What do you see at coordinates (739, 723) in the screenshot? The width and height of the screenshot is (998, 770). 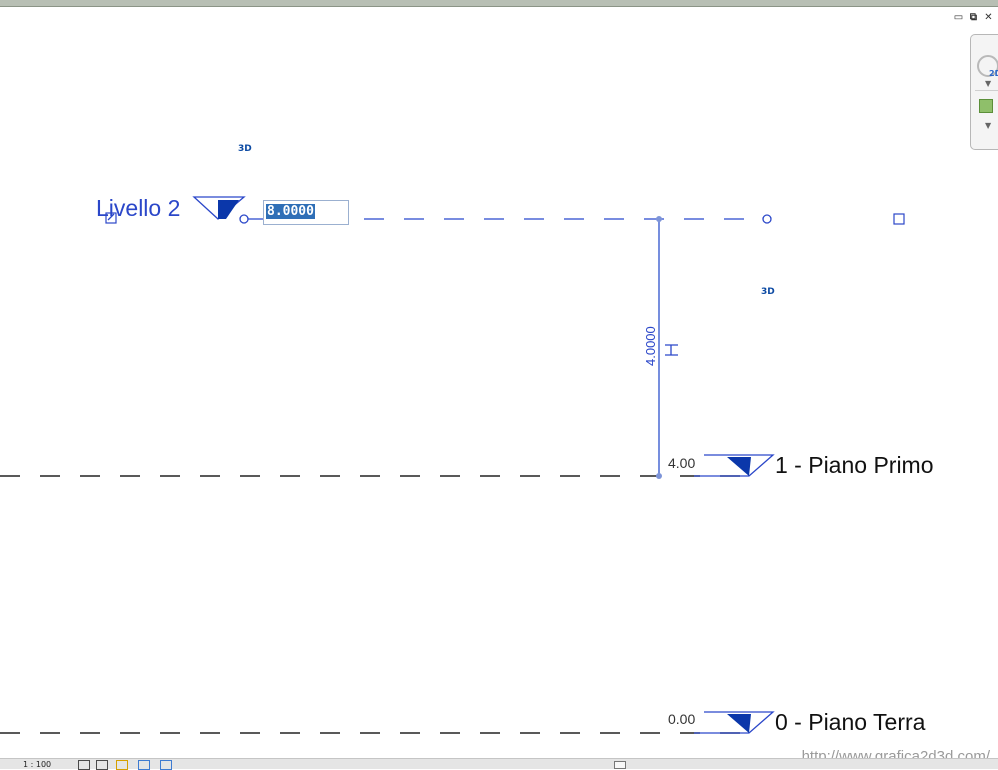 I see `piano-terra-level-head-fill` at bounding box center [739, 723].